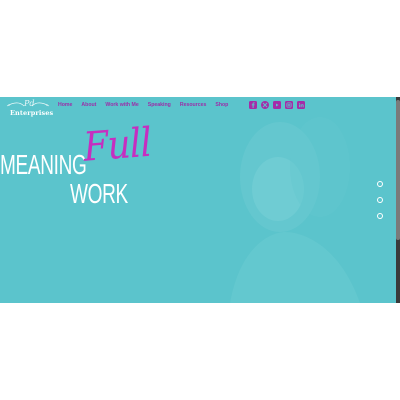 This screenshot has width=400, height=400. What do you see at coordinates (380, 205) in the screenshot?
I see `slider-dots` at bounding box center [380, 205].